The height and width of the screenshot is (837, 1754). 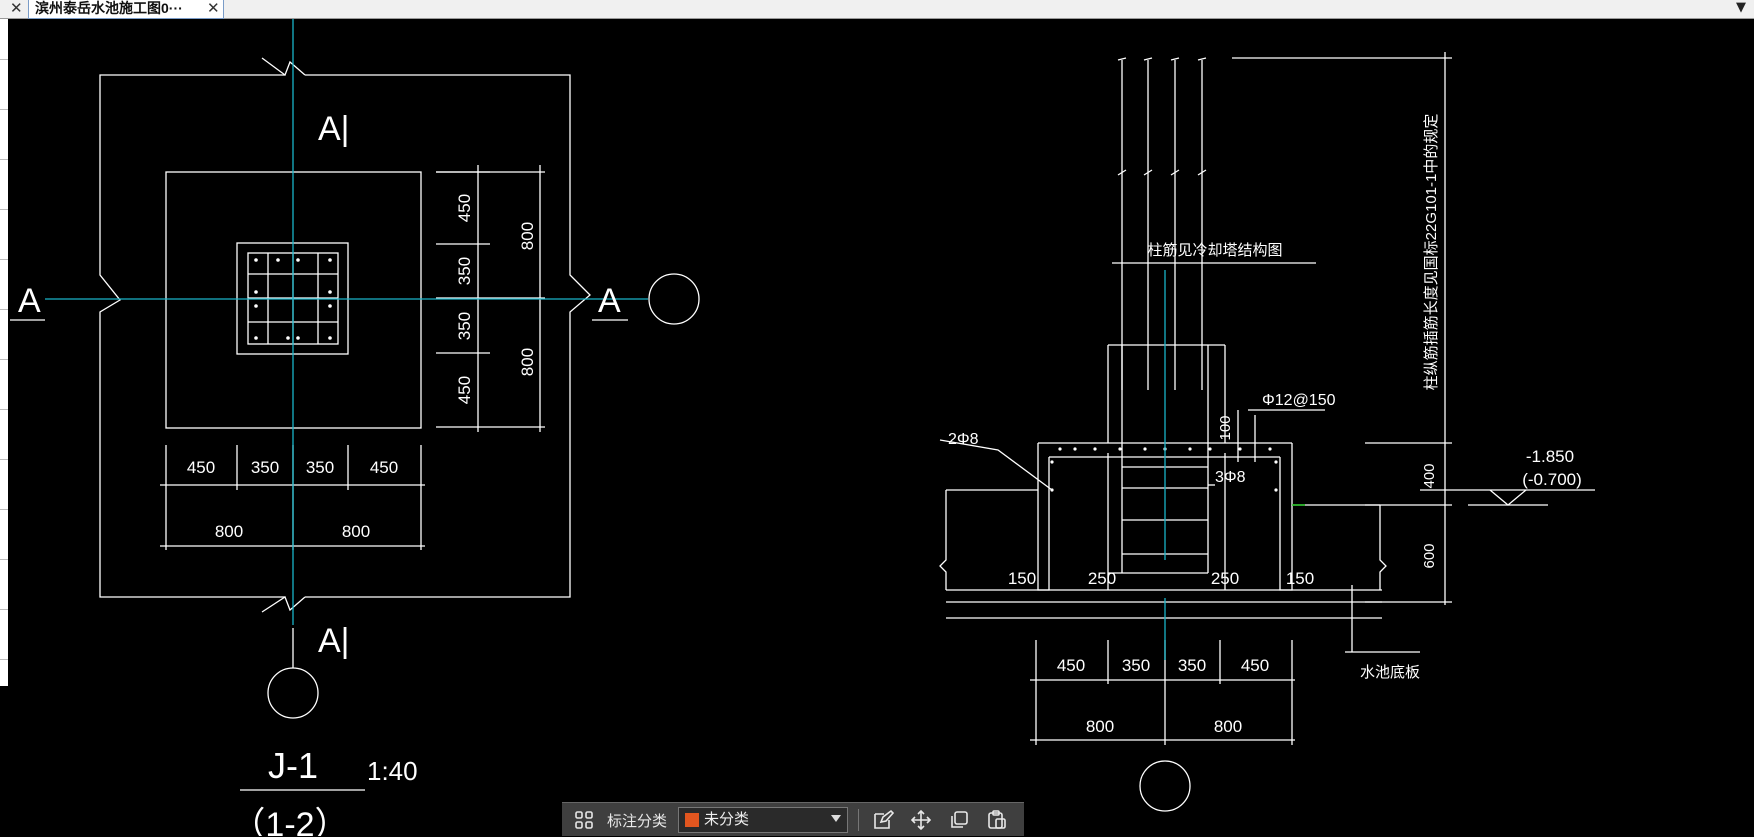 What do you see at coordinates (1136, 665) in the screenshot?
I see `section-bottom-dim-2: 350` at bounding box center [1136, 665].